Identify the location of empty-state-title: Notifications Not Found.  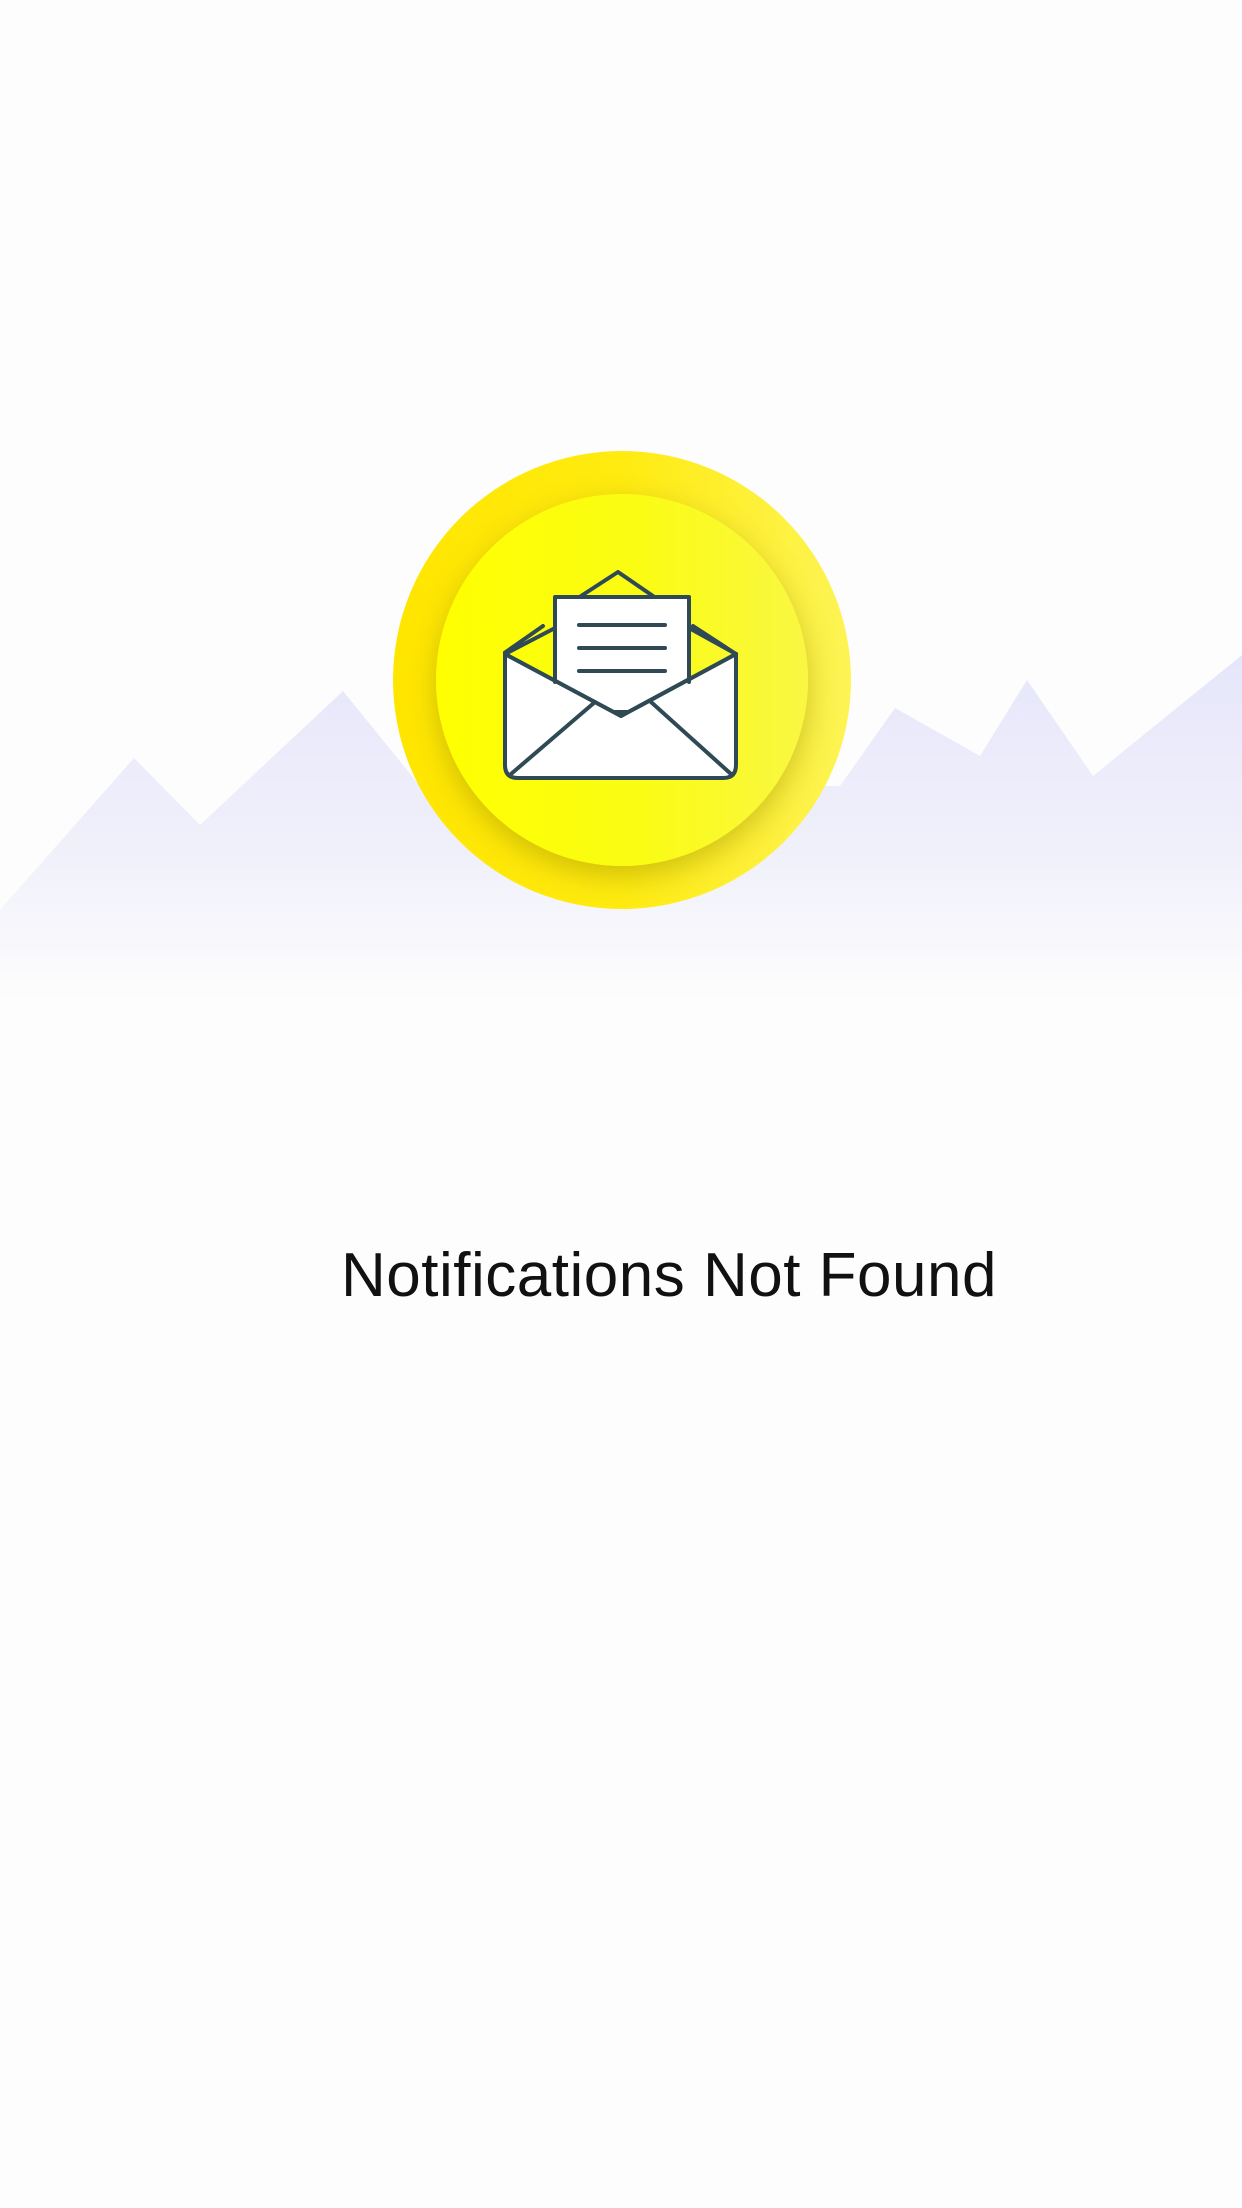
(669, 1275).